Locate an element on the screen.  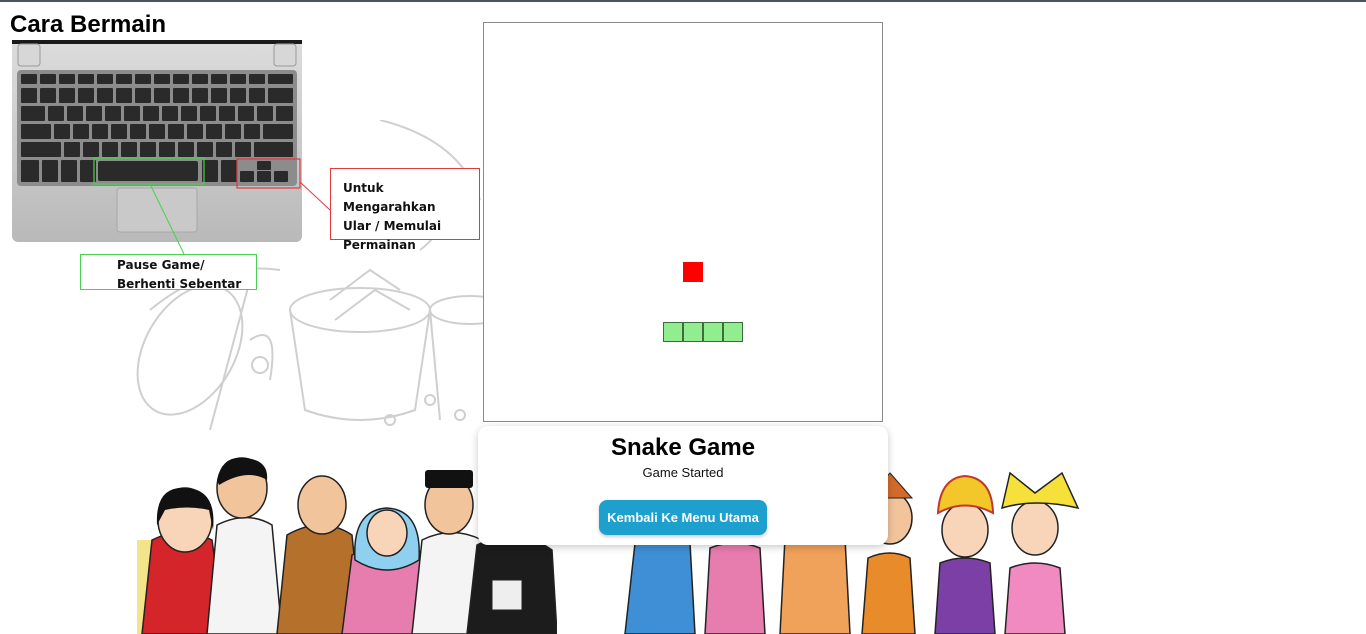
game-status: Game Started is located at coordinates (683, 472).